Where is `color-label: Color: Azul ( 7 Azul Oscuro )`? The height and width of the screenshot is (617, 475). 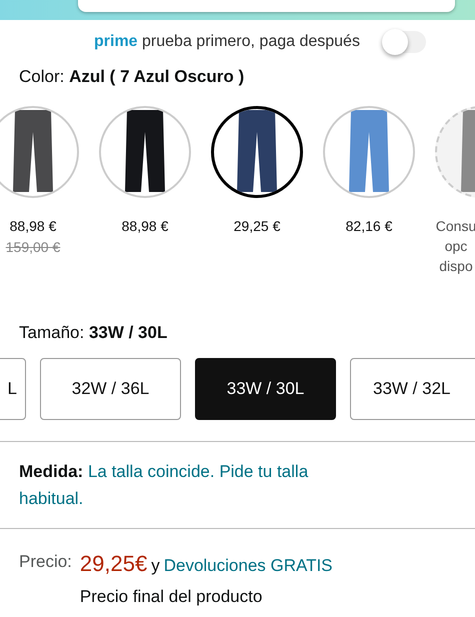 color-label: Color: Azul ( 7 Azul Oscuro ) is located at coordinates (131, 76).